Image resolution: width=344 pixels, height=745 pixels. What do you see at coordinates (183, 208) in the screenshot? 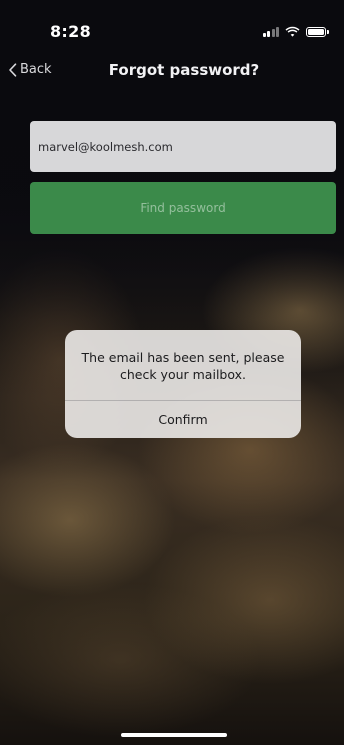
I see `find-password-button: Find password` at bounding box center [183, 208].